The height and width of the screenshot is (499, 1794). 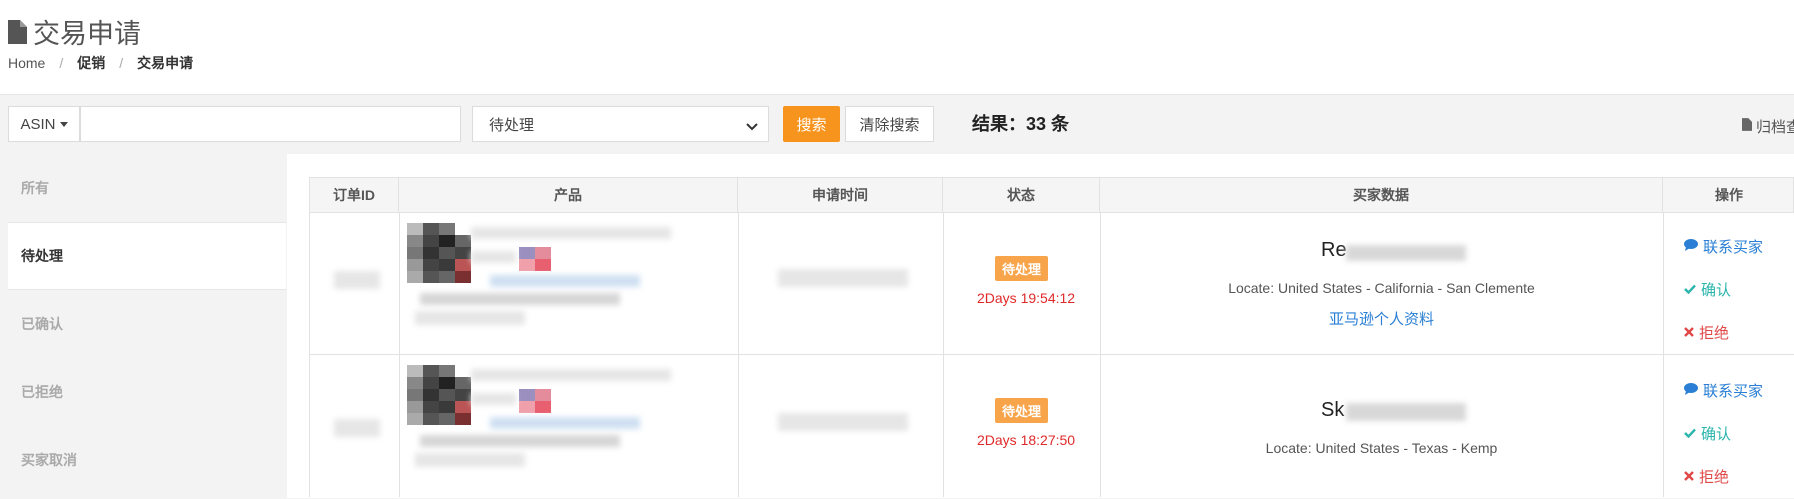 I want to click on countdown-timer: 2Days 19:54:12, so click(x=1026, y=298).